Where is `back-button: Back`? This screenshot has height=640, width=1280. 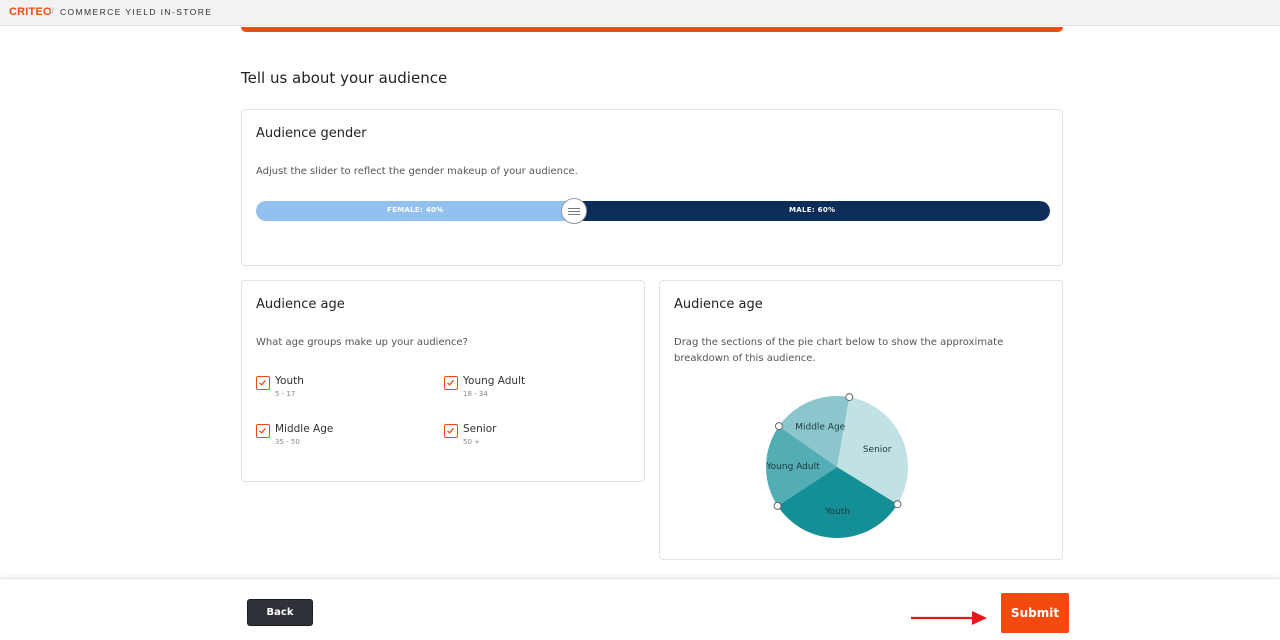 back-button: Back is located at coordinates (280, 612).